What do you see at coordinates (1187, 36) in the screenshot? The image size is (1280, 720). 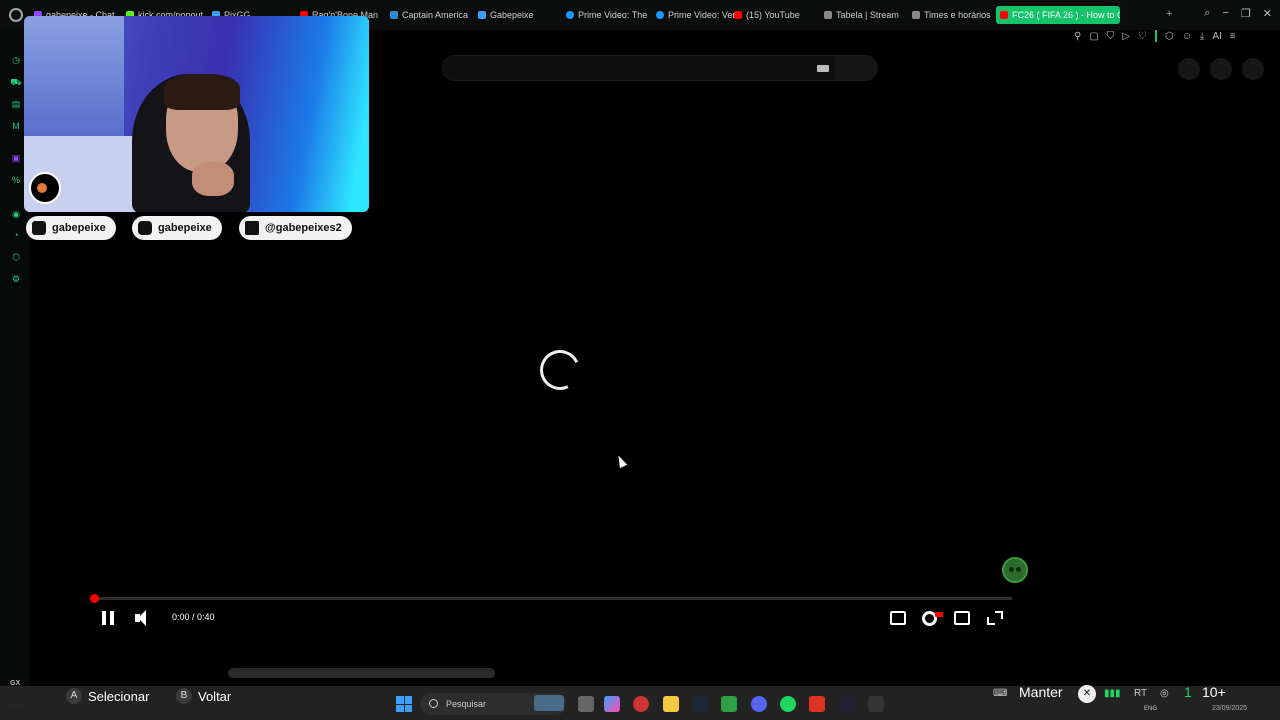 I see `profile-icon: ☺` at bounding box center [1187, 36].